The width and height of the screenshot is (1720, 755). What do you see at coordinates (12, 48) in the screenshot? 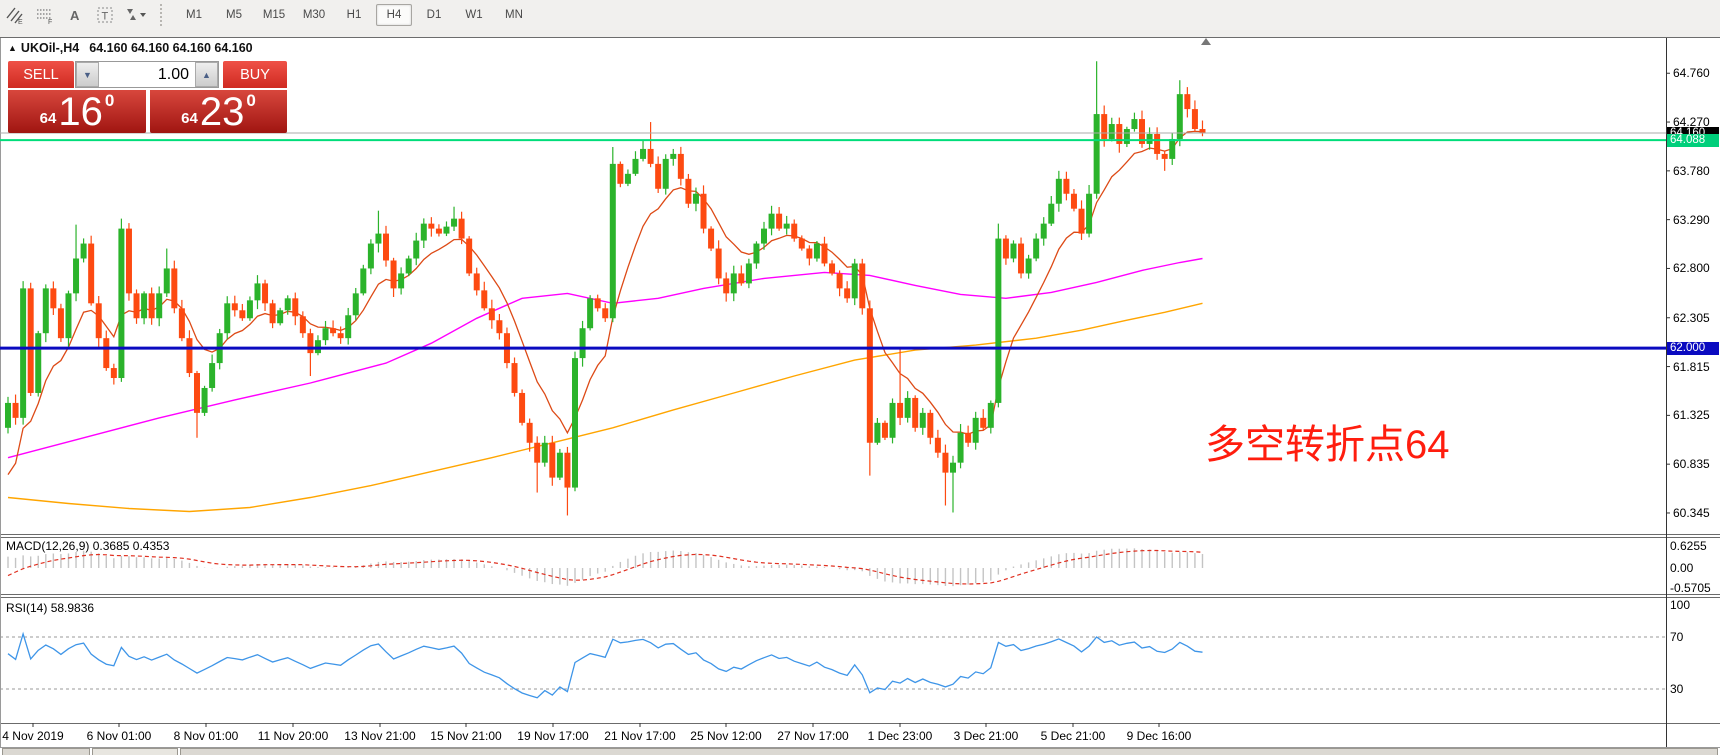
I see `collapse-arrow-icon: ▲` at bounding box center [12, 48].